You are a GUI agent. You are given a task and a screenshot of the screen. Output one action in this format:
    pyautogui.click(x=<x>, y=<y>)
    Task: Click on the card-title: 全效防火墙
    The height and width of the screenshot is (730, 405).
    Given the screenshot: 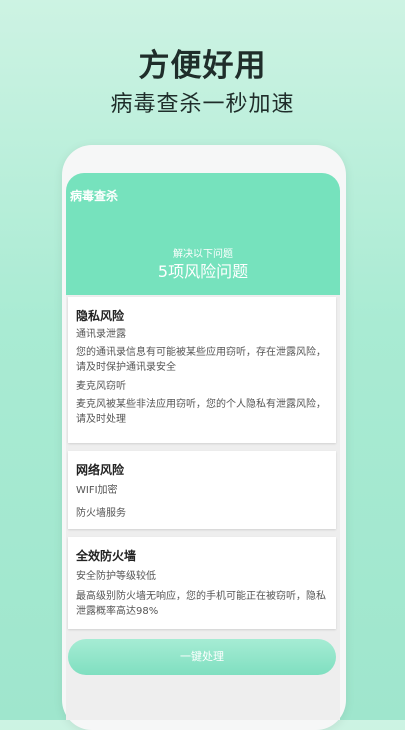 What is the action you would take?
    pyautogui.click(x=106, y=556)
    